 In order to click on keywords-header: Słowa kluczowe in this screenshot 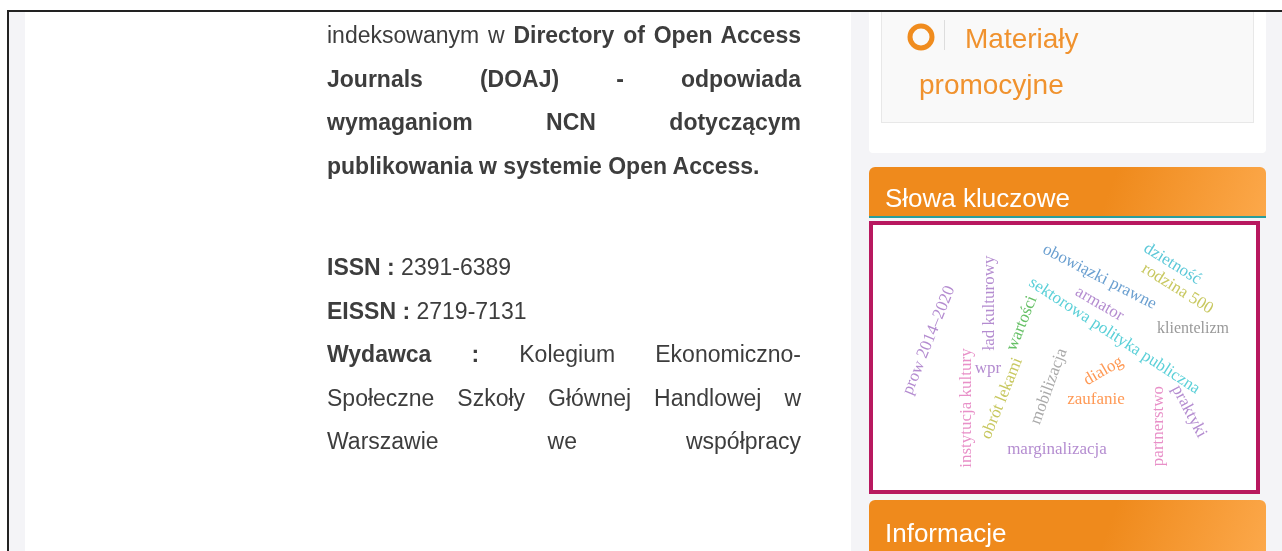, I will do `click(1067, 192)`.